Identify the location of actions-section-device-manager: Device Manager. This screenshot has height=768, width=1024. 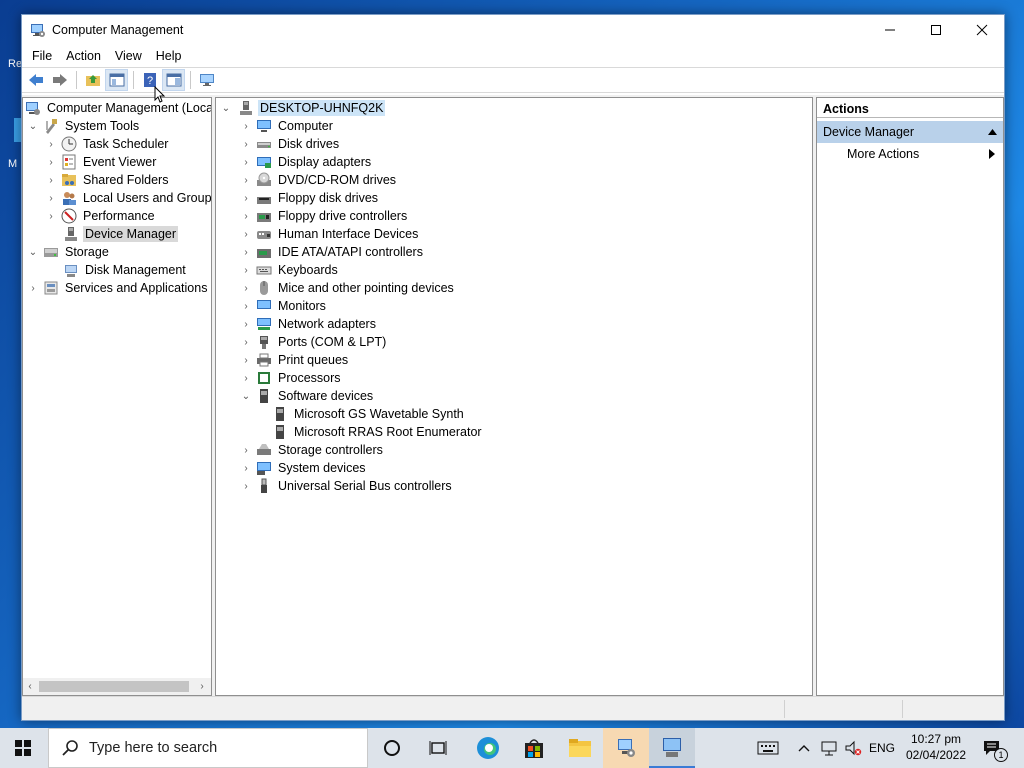
(910, 132).